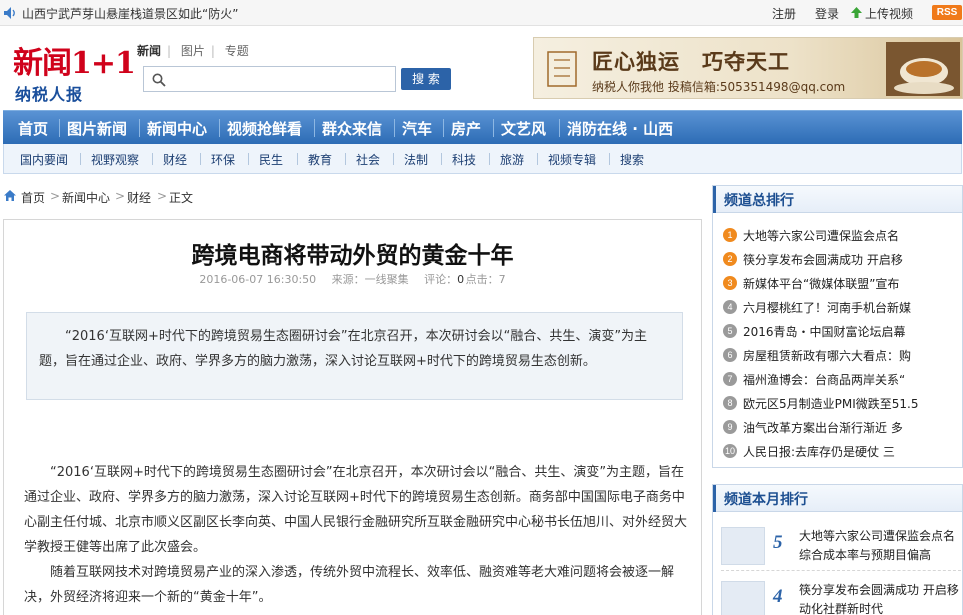  I want to click on subnav-domestic: 国内要闻, so click(44, 159).